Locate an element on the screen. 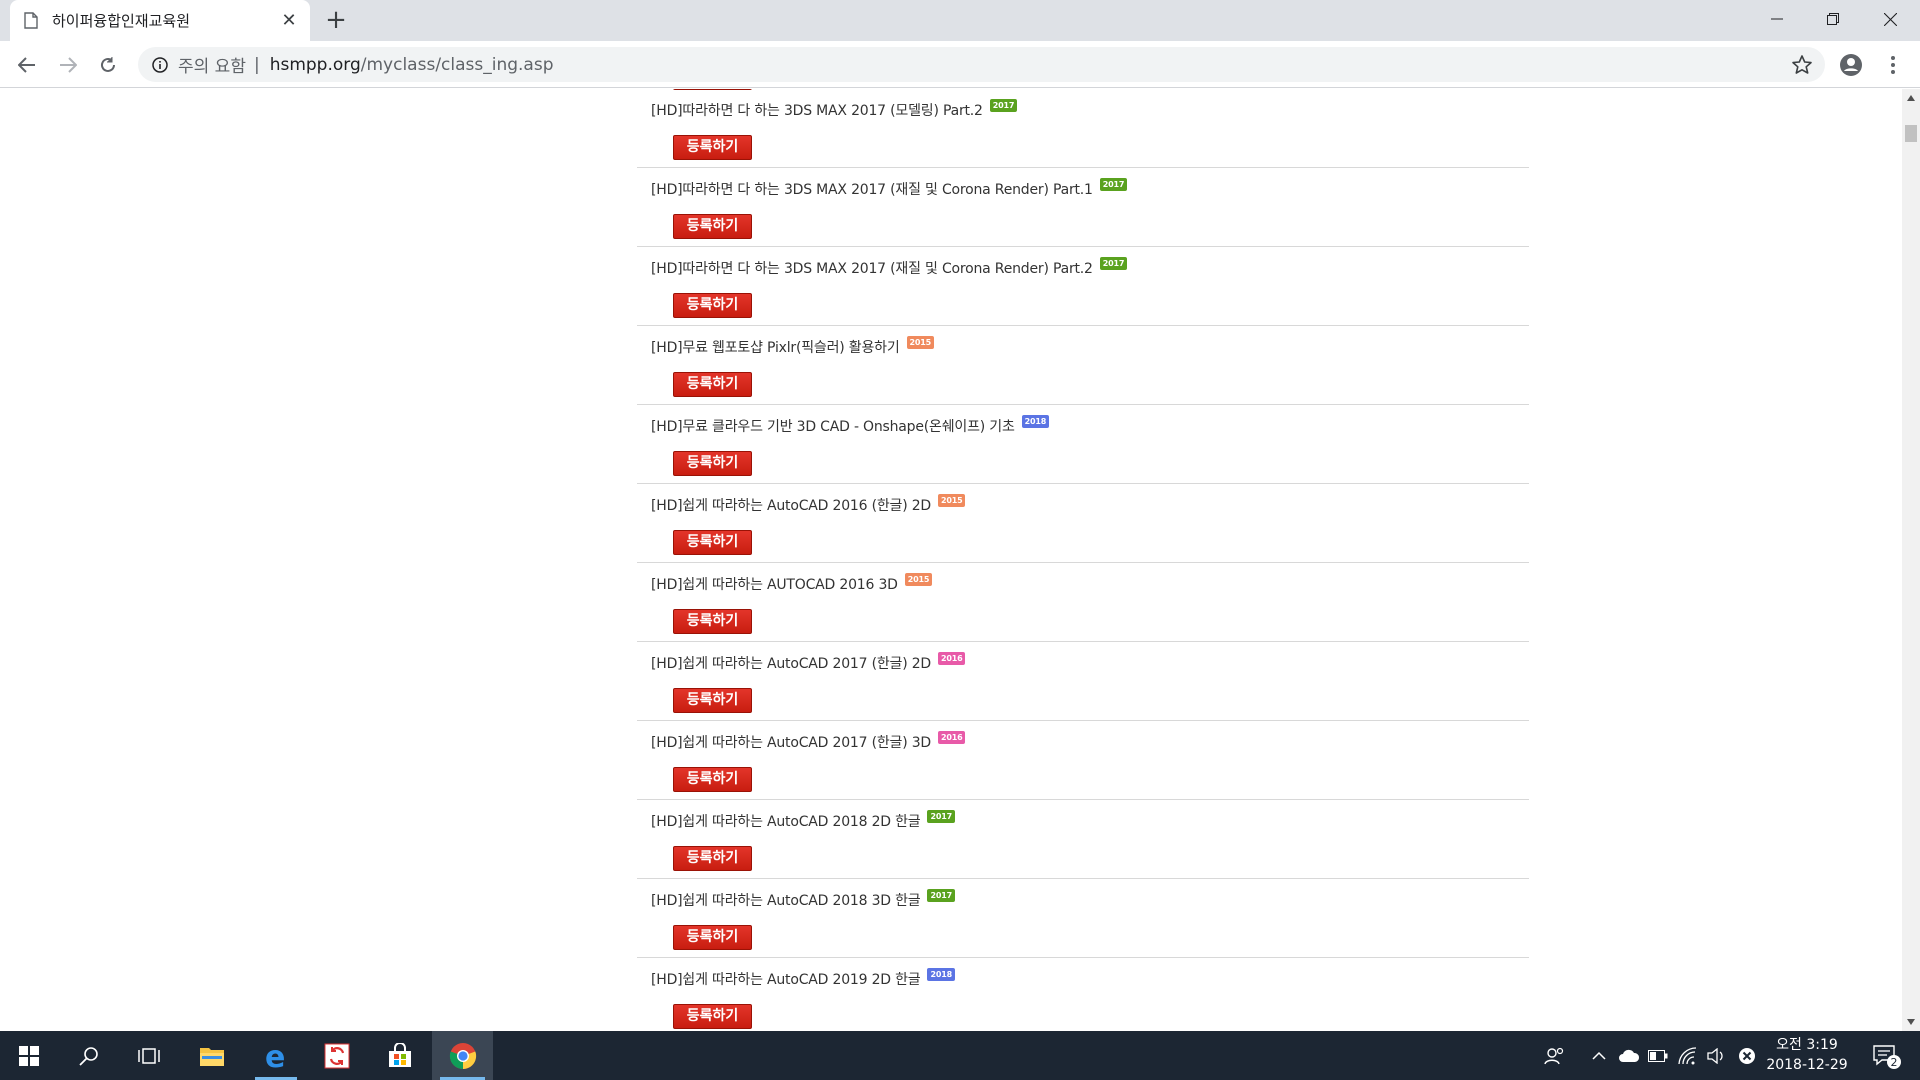  new-tab-button: + is located at coordinates (336, 20).